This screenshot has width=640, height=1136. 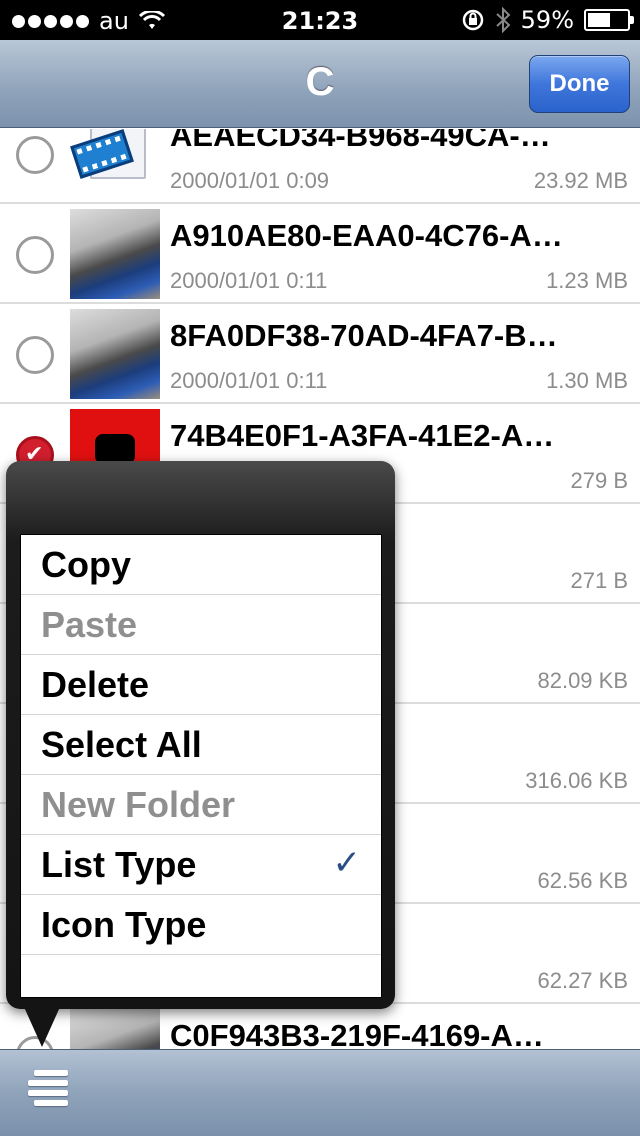 What do you see at coordinates (320, 84) in the screenshot?
I see `navigation-bar: C Done` at bounding box center [320, 84].